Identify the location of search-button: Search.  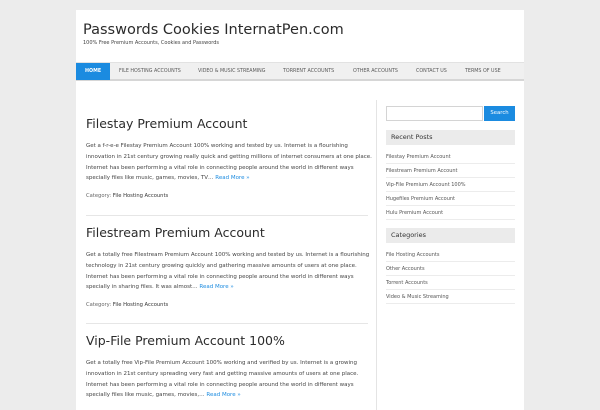
(499, 113).